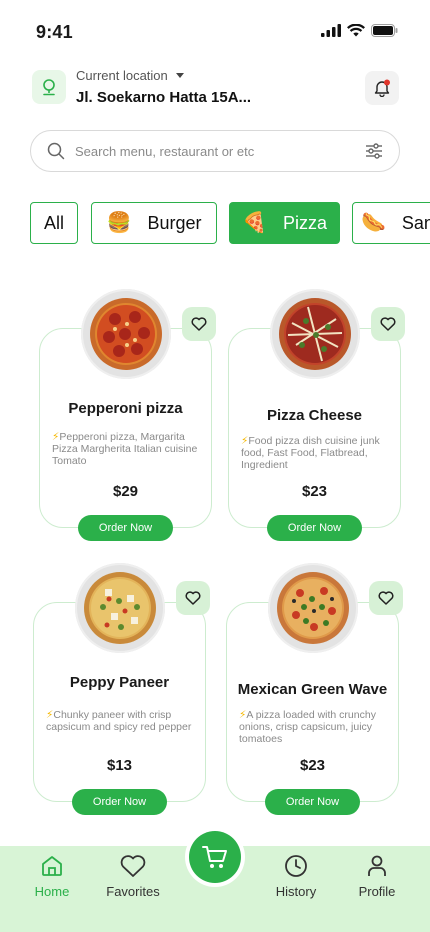  What do you see at coordinates (119, 223) in the screenshot?
I see `burger-icon: 🍔` at bounding box center [119, 223].